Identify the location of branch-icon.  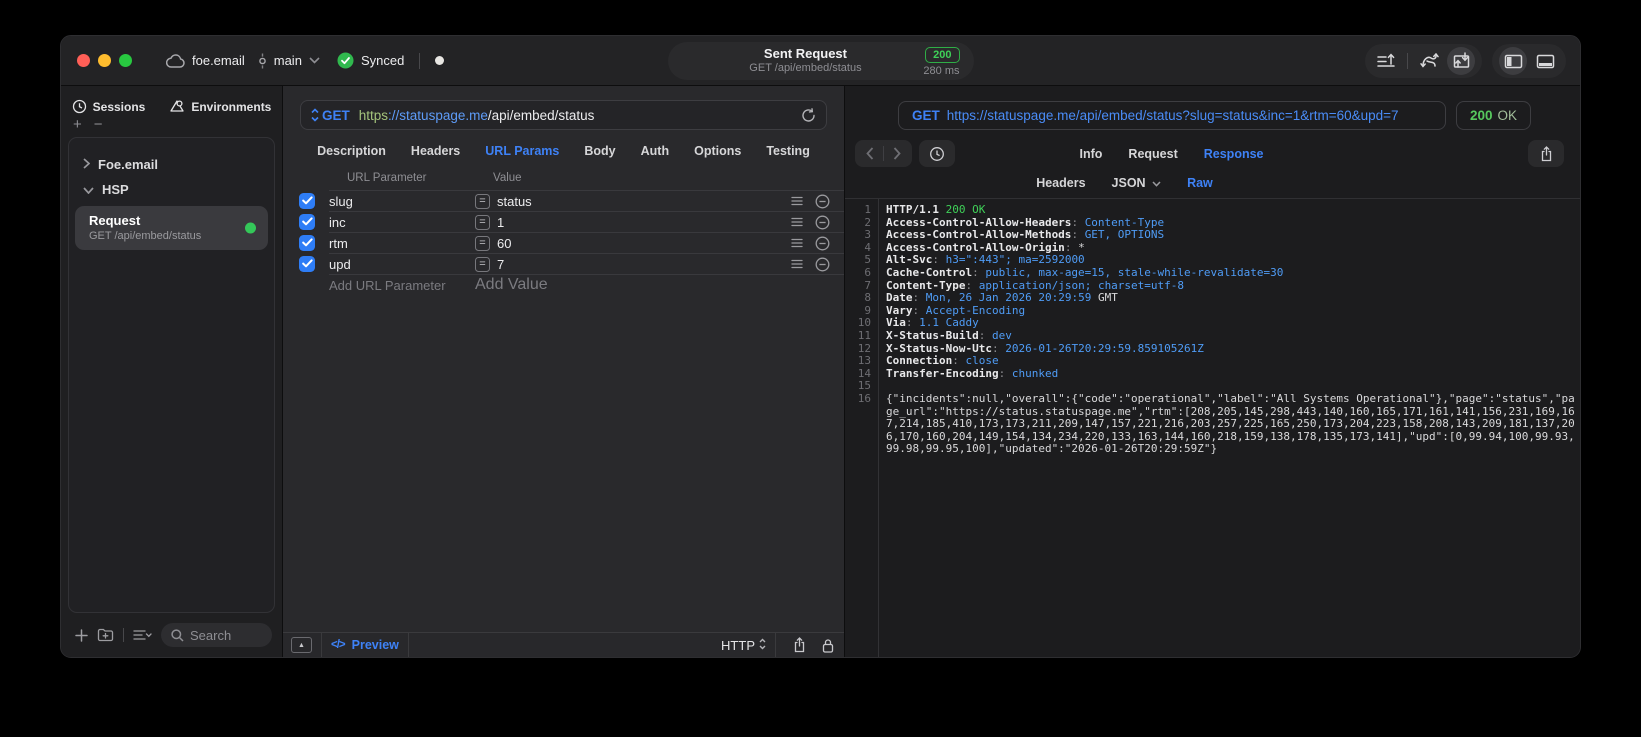
(262, 61).